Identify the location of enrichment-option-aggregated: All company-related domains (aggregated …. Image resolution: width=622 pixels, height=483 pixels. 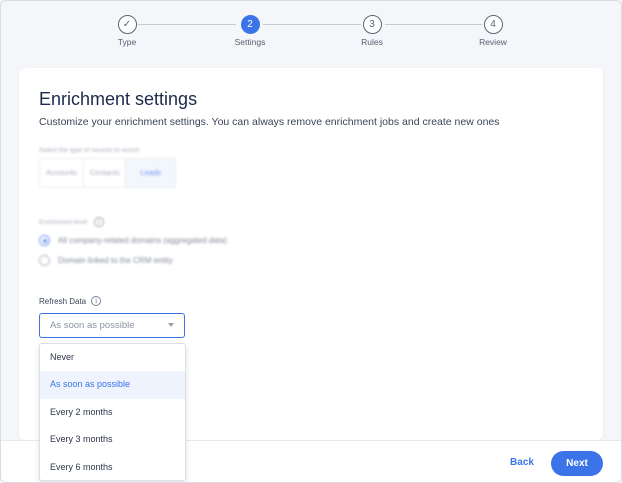
(133, 240).